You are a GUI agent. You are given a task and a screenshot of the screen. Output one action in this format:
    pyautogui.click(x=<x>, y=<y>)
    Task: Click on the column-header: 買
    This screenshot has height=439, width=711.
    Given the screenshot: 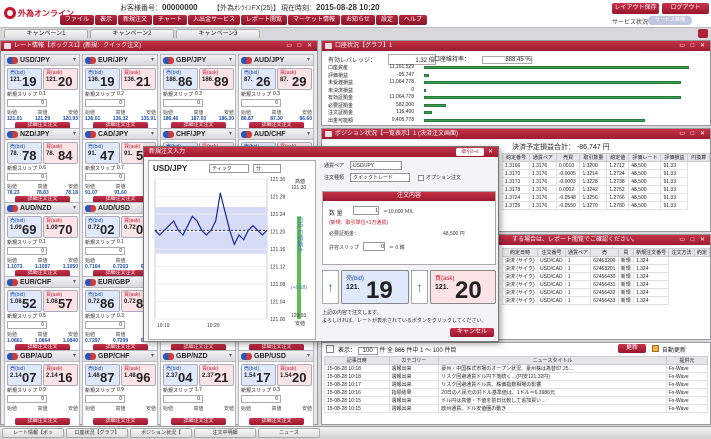 What is the action you would take?
    pyautogui.click(x=625, y=252)
    